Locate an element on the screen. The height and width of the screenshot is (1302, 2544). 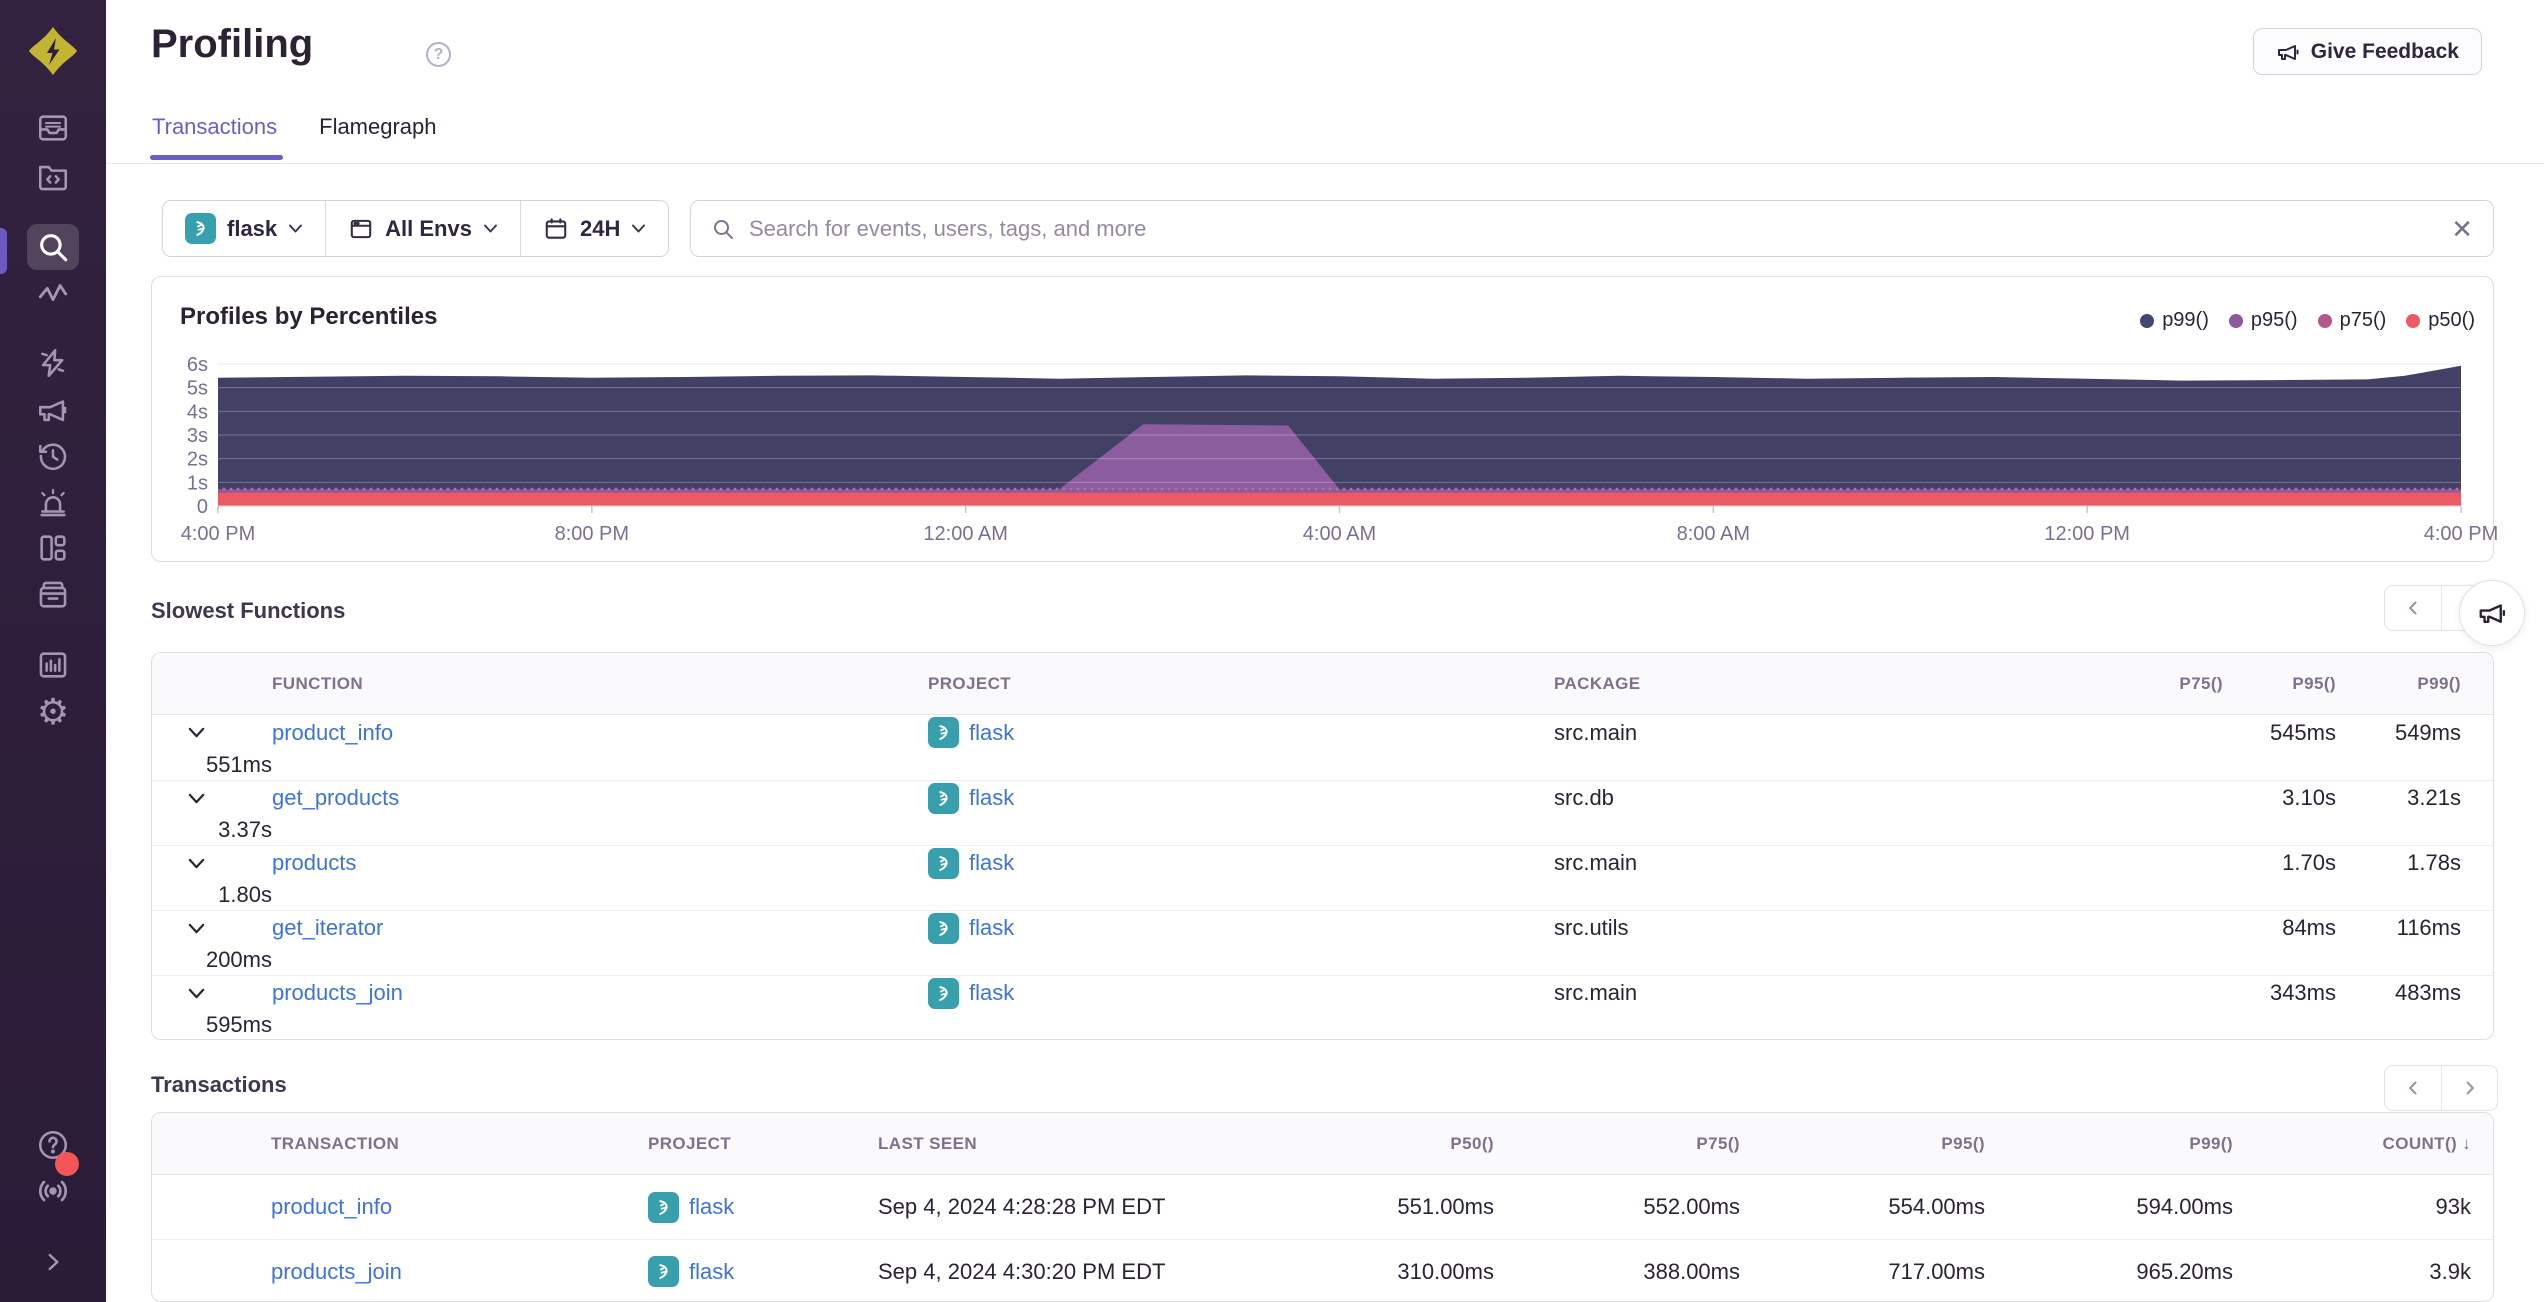
svg-text: 4:00 PM is located at coordinates (218, 534).